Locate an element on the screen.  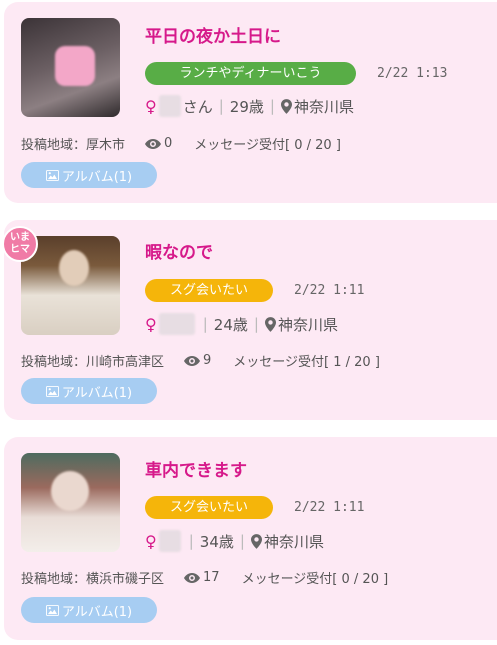
message-status: メッセージ受付[ 1 / 20 ] is located at coordinates (306, 362).